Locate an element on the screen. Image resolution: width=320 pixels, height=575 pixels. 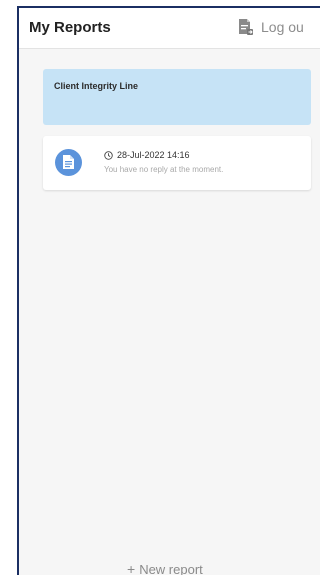
logout-label: Log ou is located at coordinates (282, 27).